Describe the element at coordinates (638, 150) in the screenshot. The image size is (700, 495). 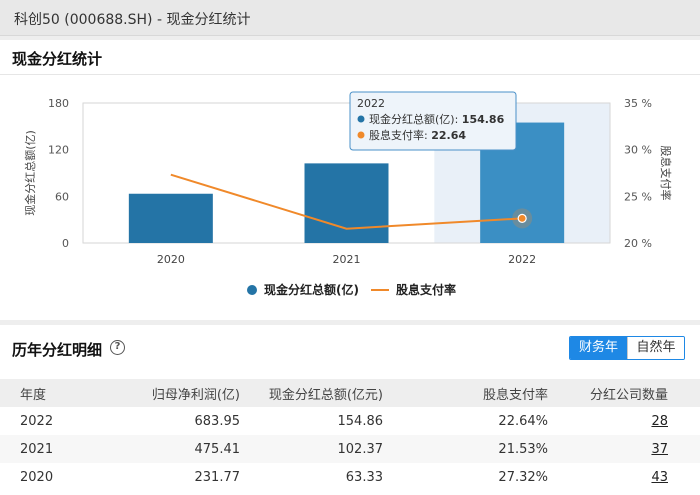
I see `y-right-tick-label: 30 %` at that location.